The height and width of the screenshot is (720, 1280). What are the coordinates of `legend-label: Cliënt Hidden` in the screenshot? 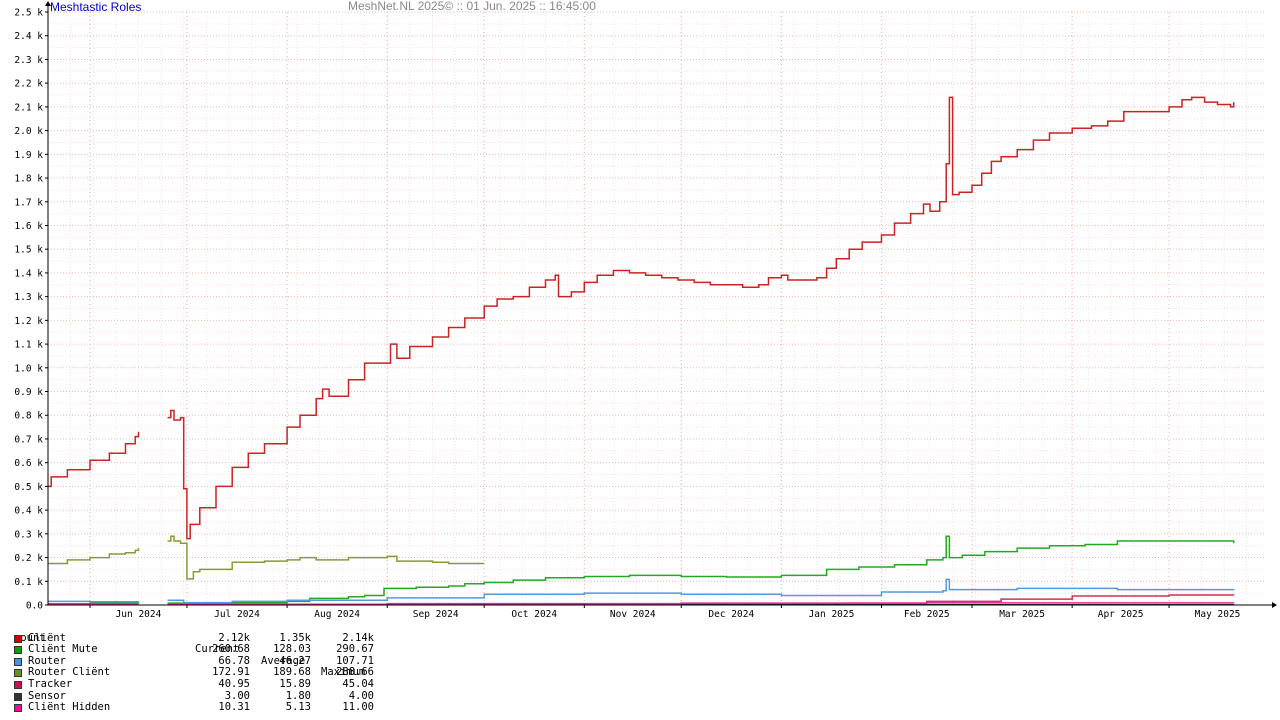 It's located at (69, 707).